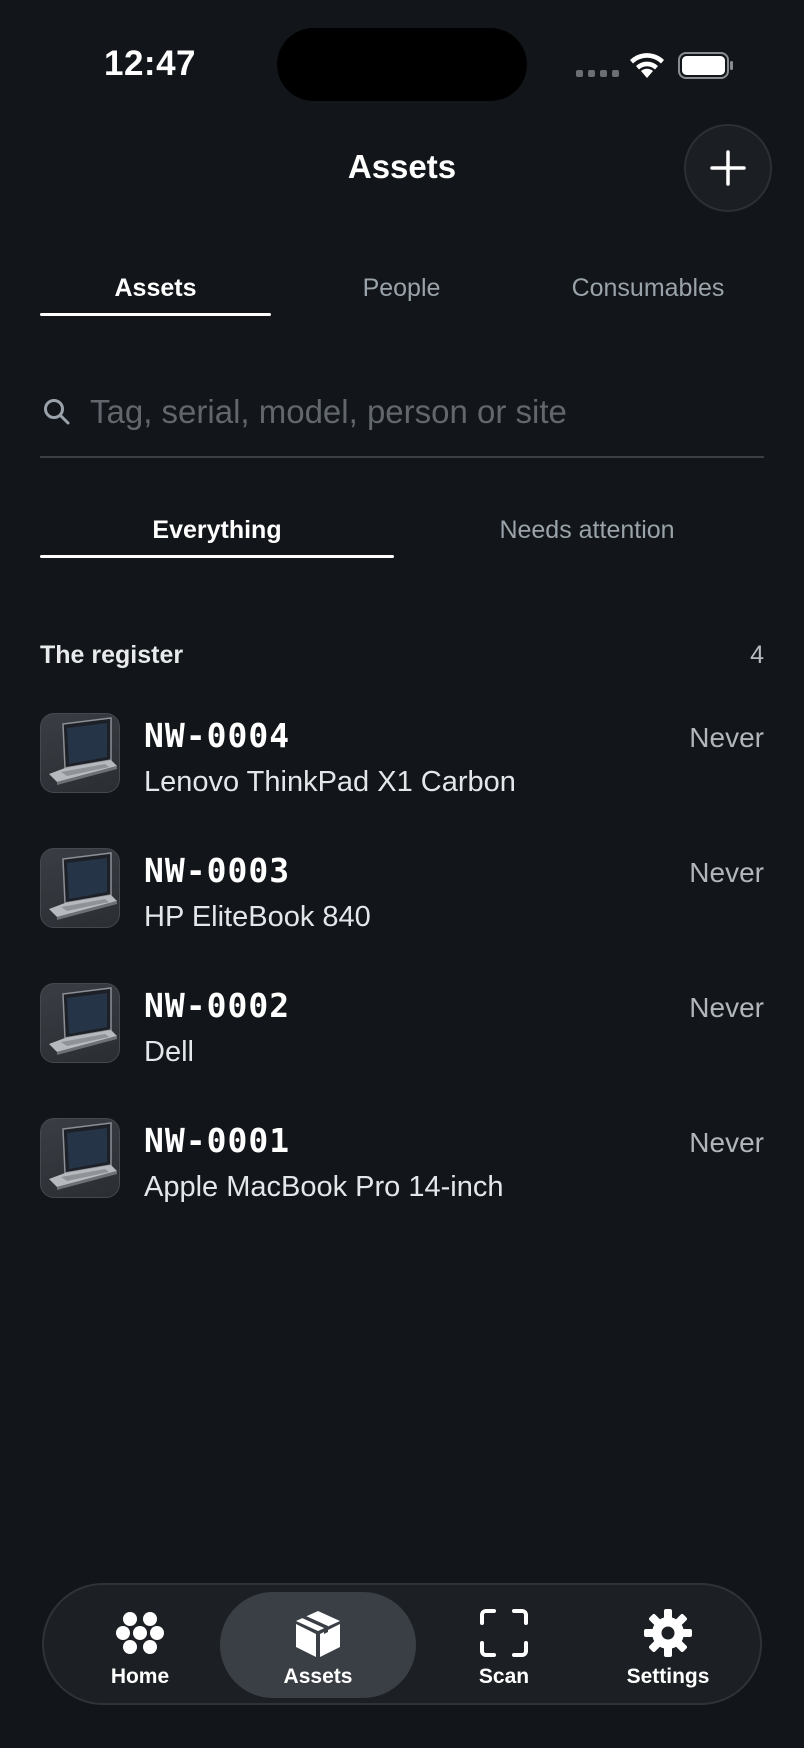 This screenshot has width=804, height=1748. I want to click on section-tabs: Assets People Consumables, so click(402, 289).